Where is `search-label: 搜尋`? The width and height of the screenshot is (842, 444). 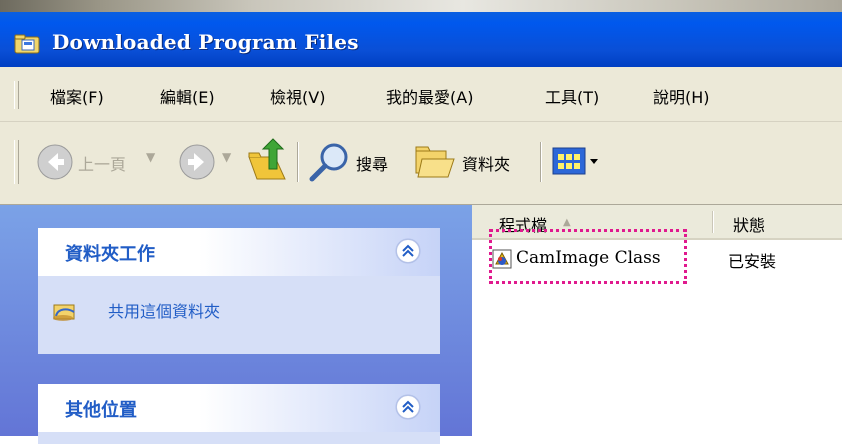
search-label: 搜尋 is located at coordinates (372, 163).